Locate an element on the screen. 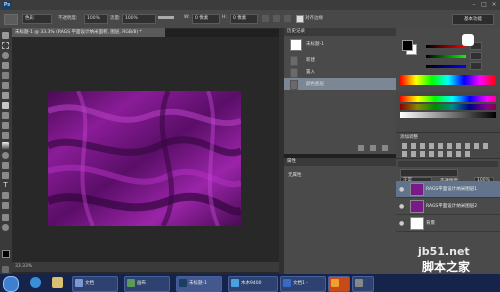 This screenshot has height=292, width=500. align-icon is located at coordinates (276, 18).